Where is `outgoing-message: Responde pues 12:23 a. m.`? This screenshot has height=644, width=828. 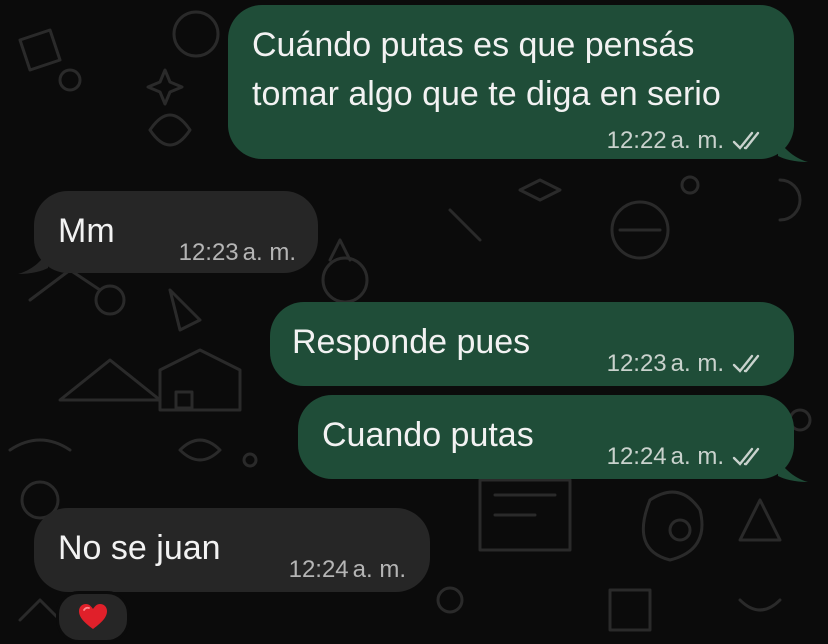 outgoing-message: Responde pues 12:23 a. m. is located at coordinates (532, 344).